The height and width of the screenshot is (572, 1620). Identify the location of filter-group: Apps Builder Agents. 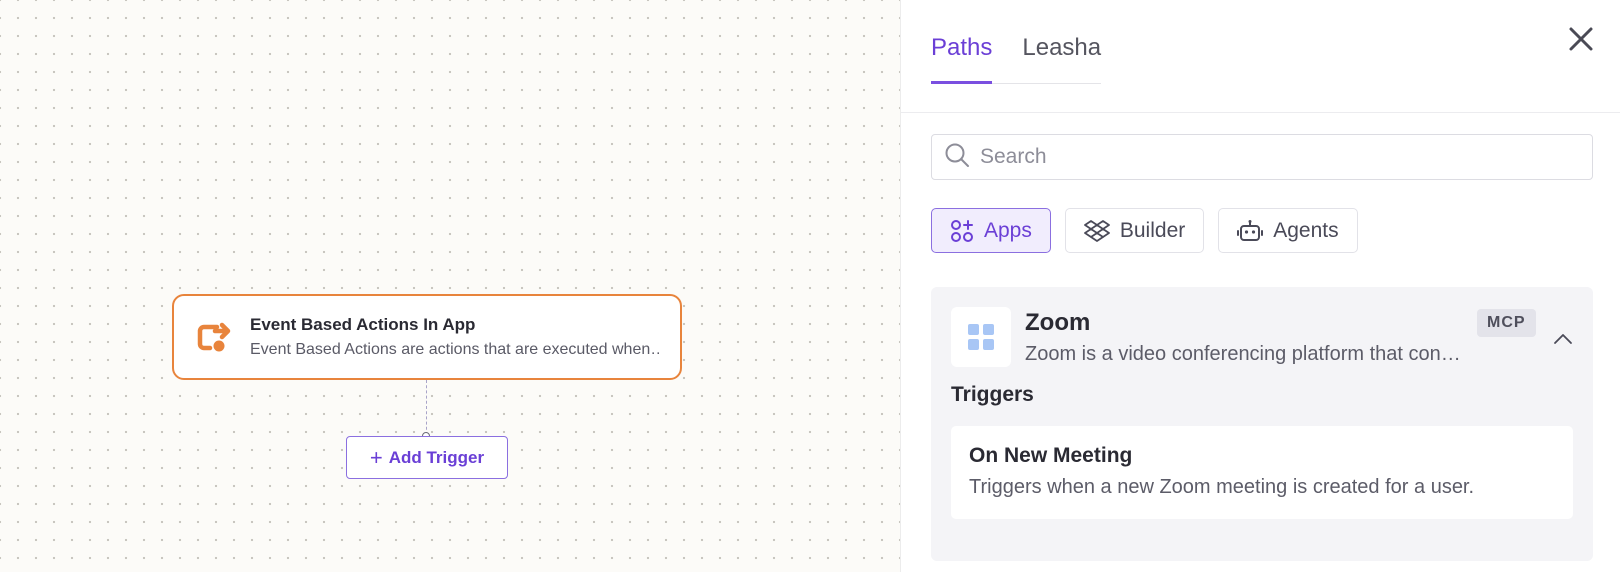
(1144, 230).